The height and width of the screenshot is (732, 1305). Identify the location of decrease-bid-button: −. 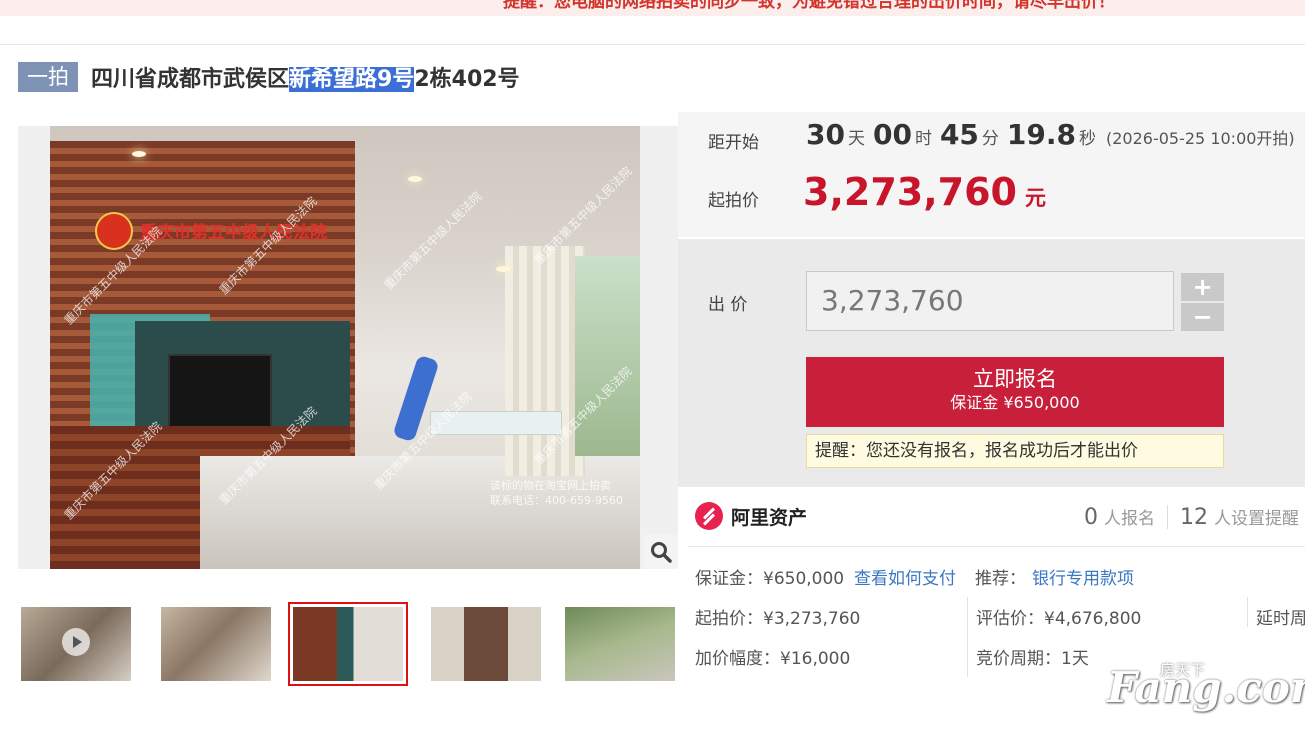
(1202, 317).